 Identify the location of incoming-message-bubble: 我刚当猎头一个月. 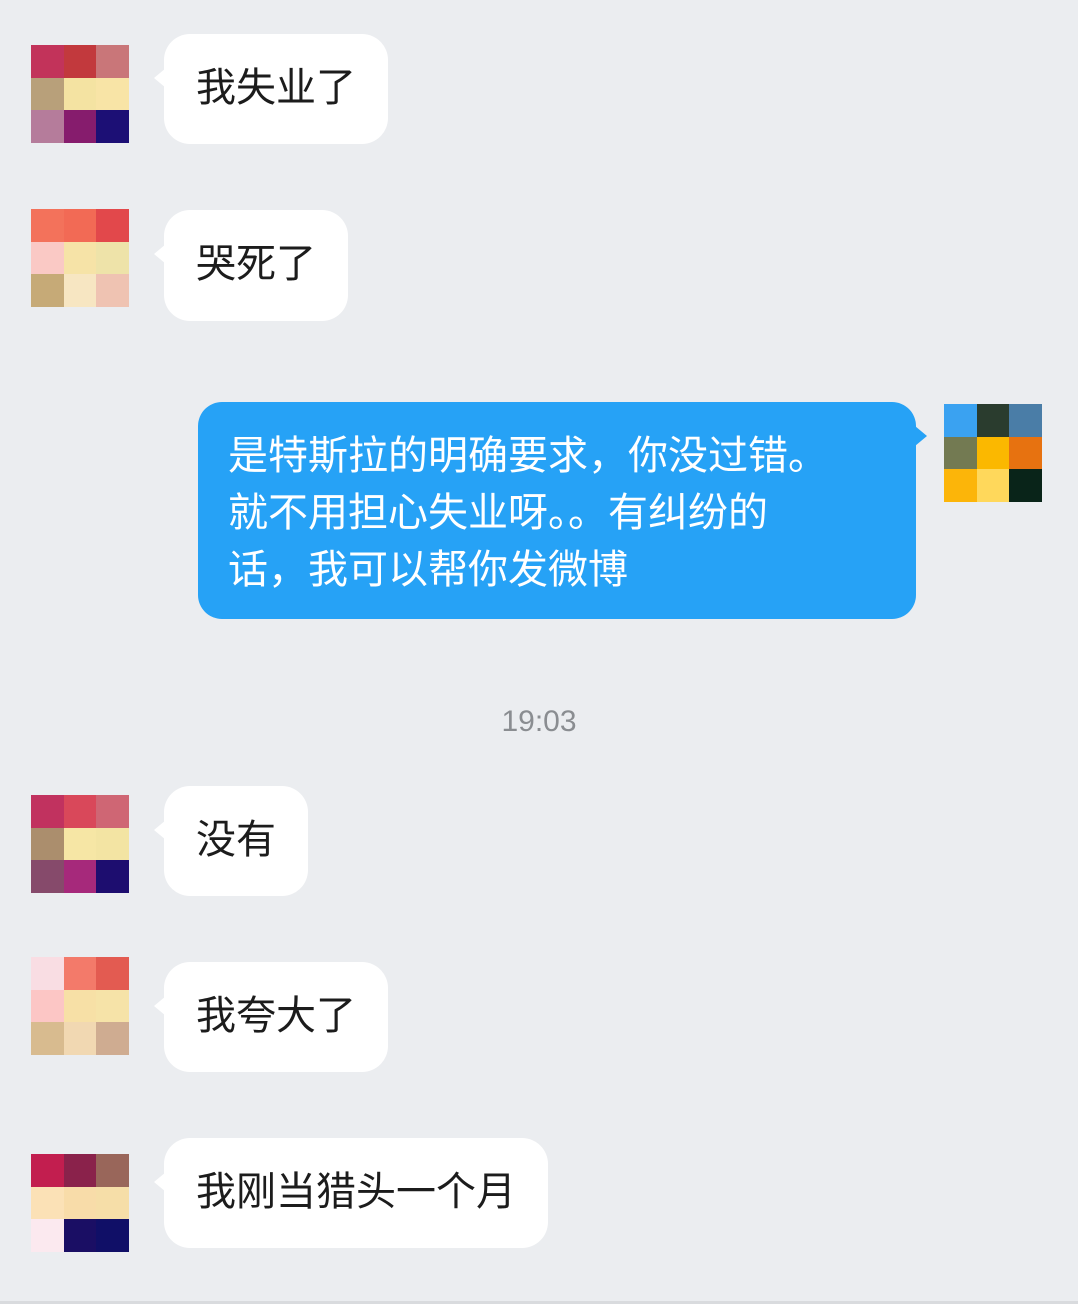
(351, 1193).